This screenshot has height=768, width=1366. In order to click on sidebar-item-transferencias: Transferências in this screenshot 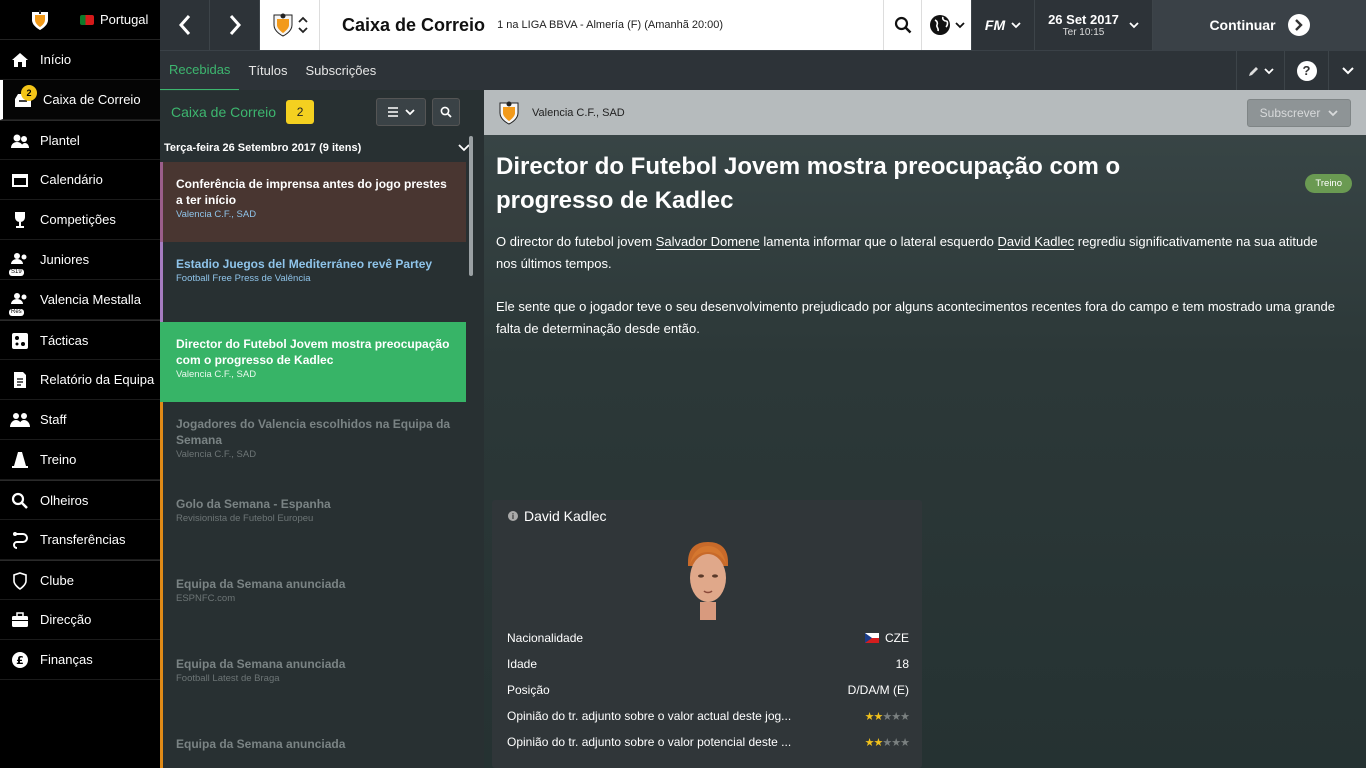, I will do `click(80, 540)`.